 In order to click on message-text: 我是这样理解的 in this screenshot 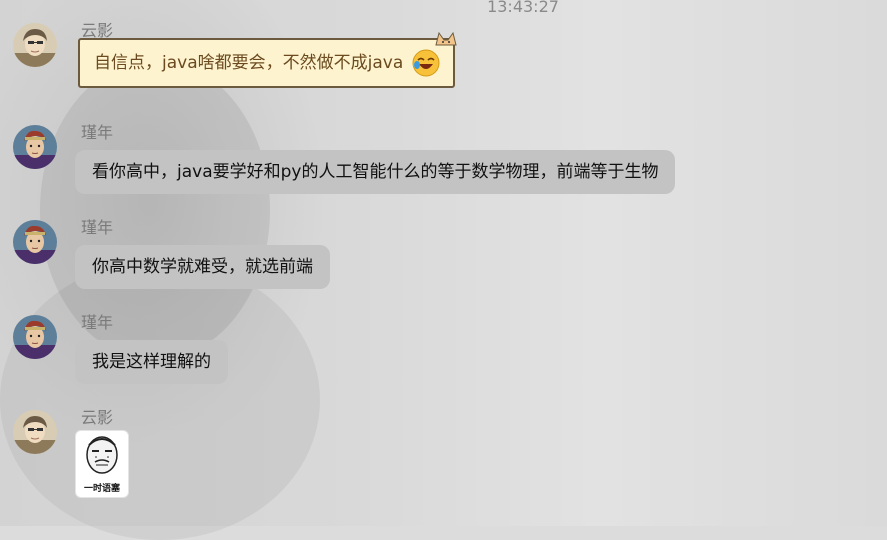, I will do `click(151, 362)`.